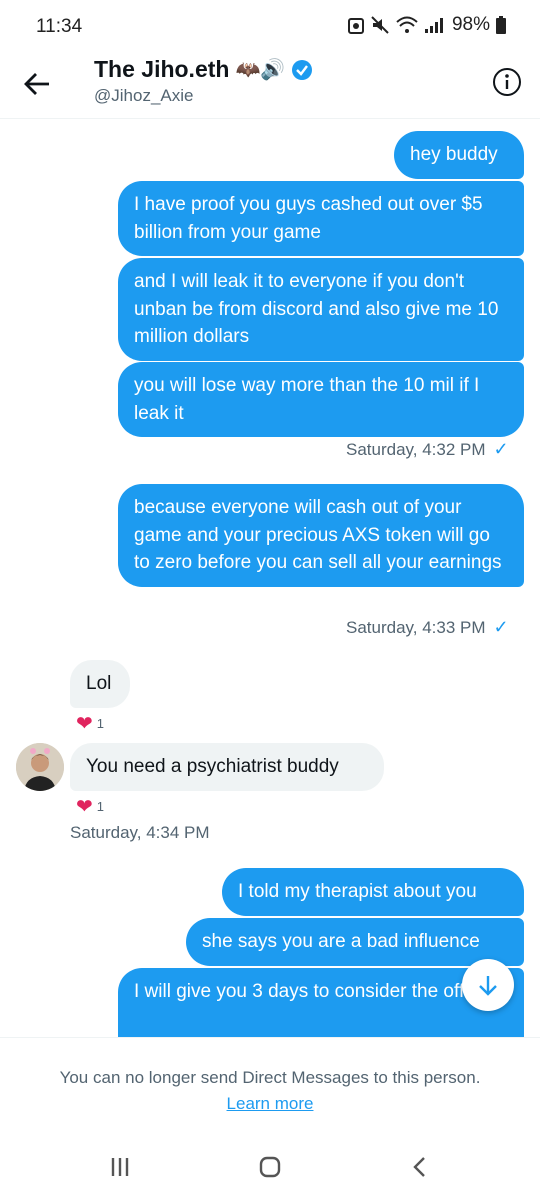 The height and width of the screenshot is (1200, 540). What do you see at coordinates (407, 24) in the screenshot?
I see `wifi-icon` at bounding box center [407, 24].